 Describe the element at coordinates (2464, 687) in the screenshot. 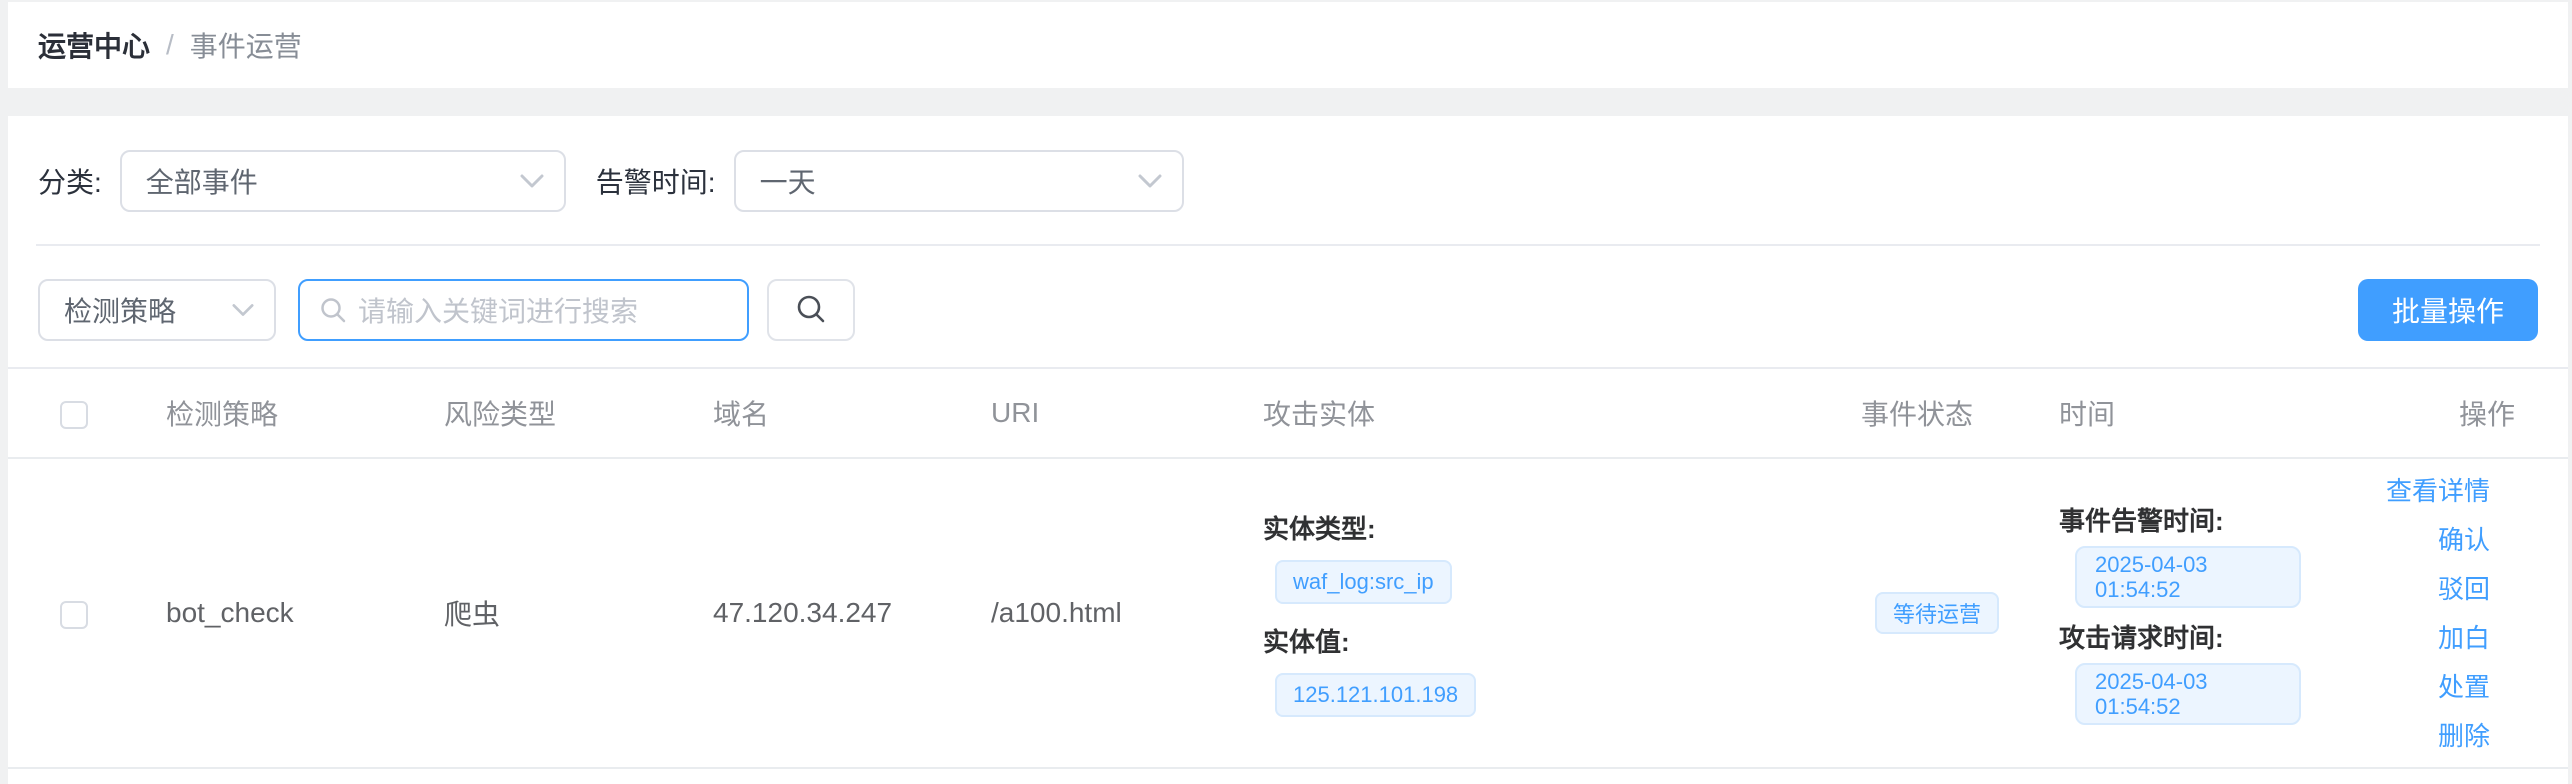

I see `action-dispose: 处置` at that location.